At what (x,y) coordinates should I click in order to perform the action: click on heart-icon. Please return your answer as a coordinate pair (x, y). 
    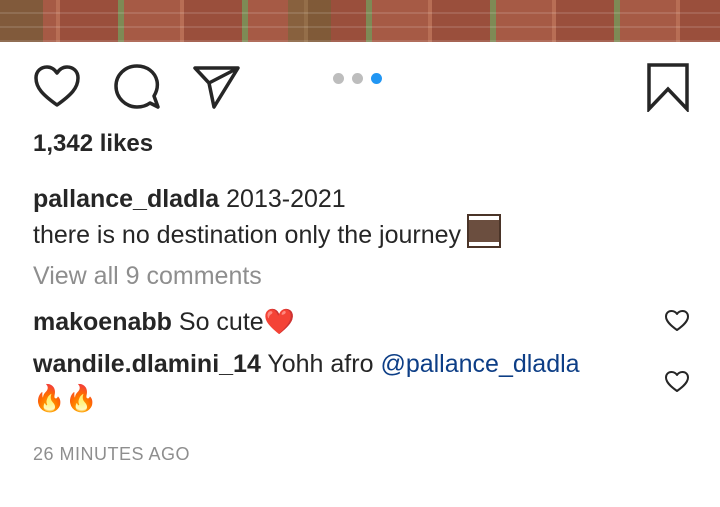
    Looking at the image, I should click on (57, 87).